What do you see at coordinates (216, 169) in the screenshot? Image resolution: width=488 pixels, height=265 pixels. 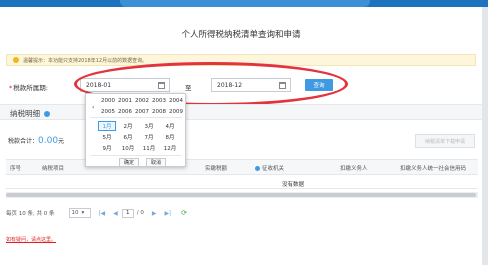 I see `column-header-amount: 实缴税额` at bounding box center [216, 169].